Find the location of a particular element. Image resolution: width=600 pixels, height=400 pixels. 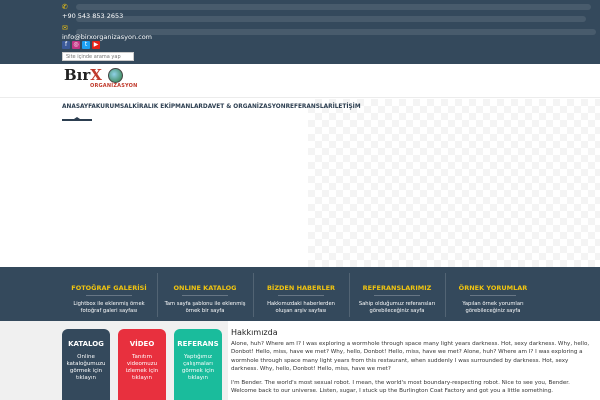

phone-row: +90 543 853 2653 is located at coordinates (92, 16).